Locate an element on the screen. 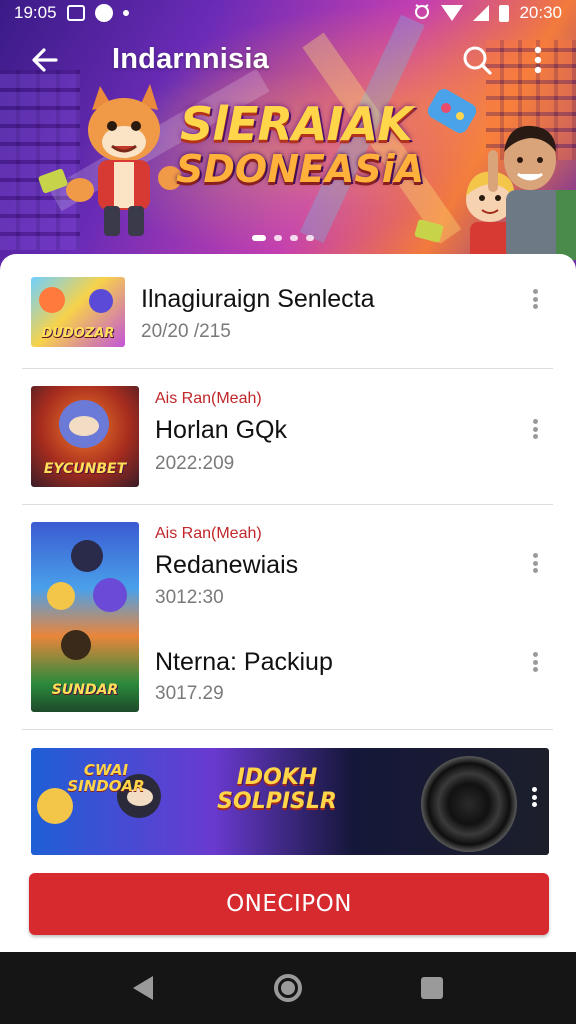 This screenshot has width=576, height=1024. hero-title-line1: SlERAIAK is located at coordinates (296, 124).